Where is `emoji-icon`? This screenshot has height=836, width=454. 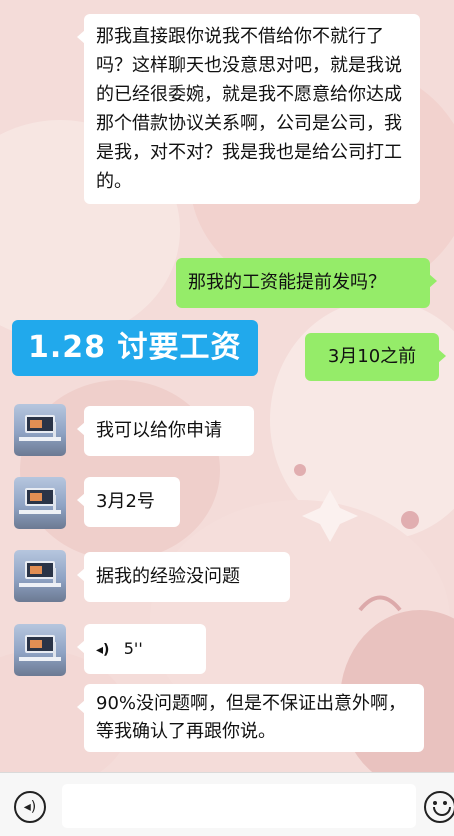
emoji-icon is located at coordinates (439, 807).